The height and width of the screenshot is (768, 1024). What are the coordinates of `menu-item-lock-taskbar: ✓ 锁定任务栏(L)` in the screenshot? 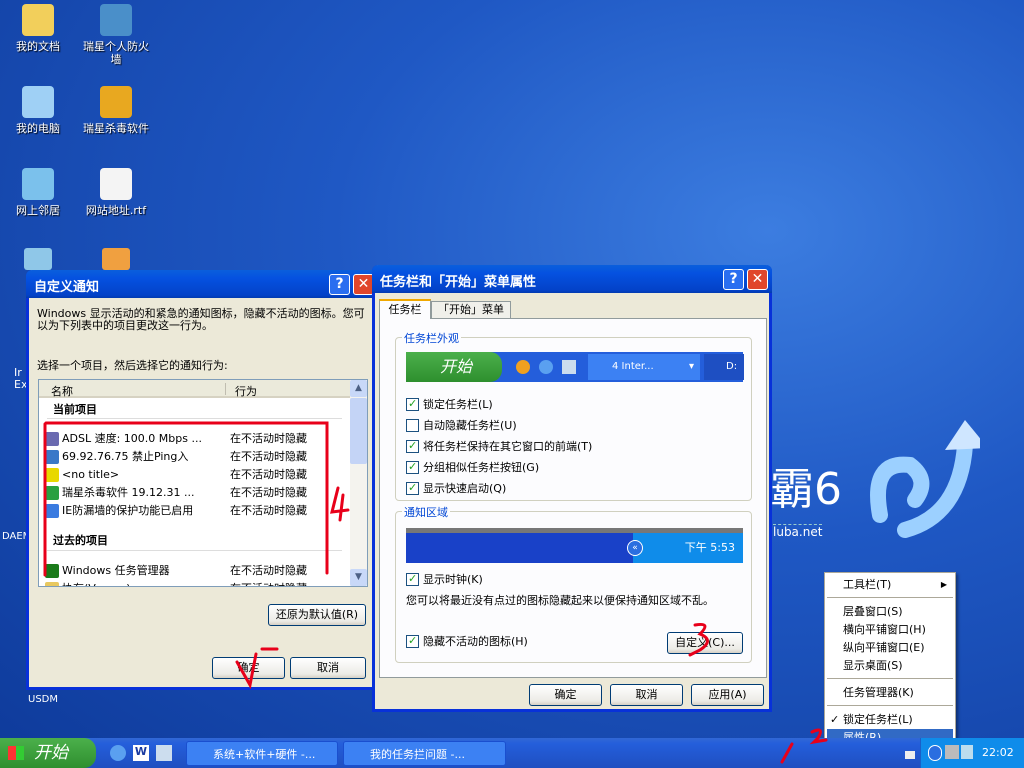 It's located at (890, 720).